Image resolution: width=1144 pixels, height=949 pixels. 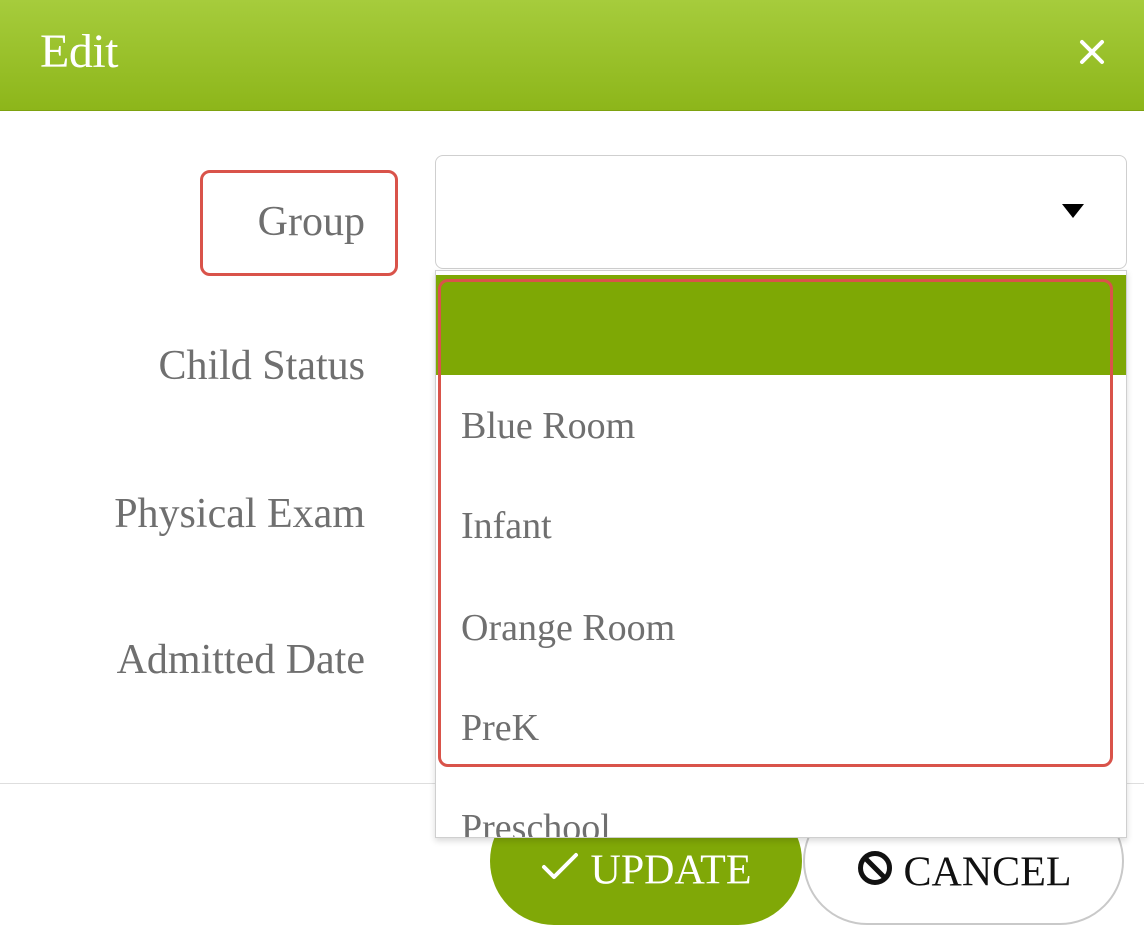 I want to click on dropdown-option-prek: PreK, so click(x=781, y=728).